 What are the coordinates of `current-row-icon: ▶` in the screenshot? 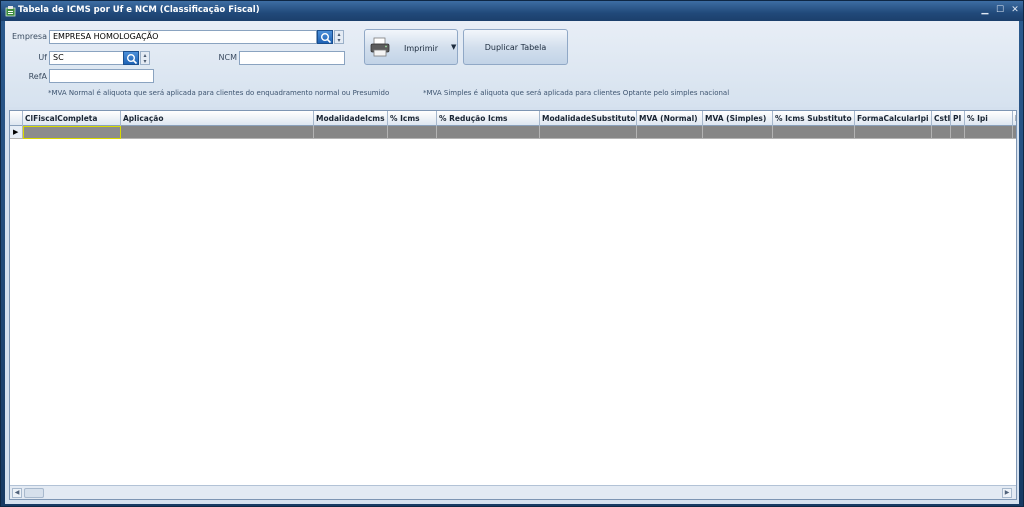 It's located at (16, 132).